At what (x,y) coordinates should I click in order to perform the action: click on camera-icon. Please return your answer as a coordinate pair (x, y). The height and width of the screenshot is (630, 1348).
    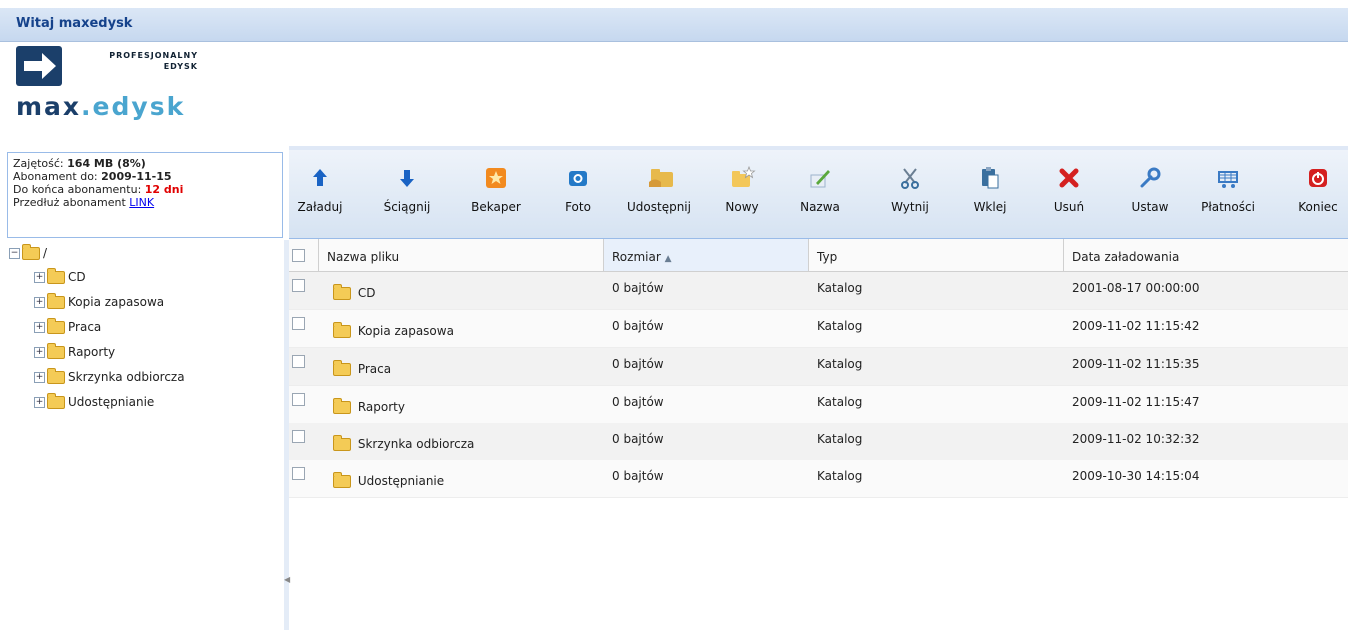
    Looking at the image, I should click on (578, 178).